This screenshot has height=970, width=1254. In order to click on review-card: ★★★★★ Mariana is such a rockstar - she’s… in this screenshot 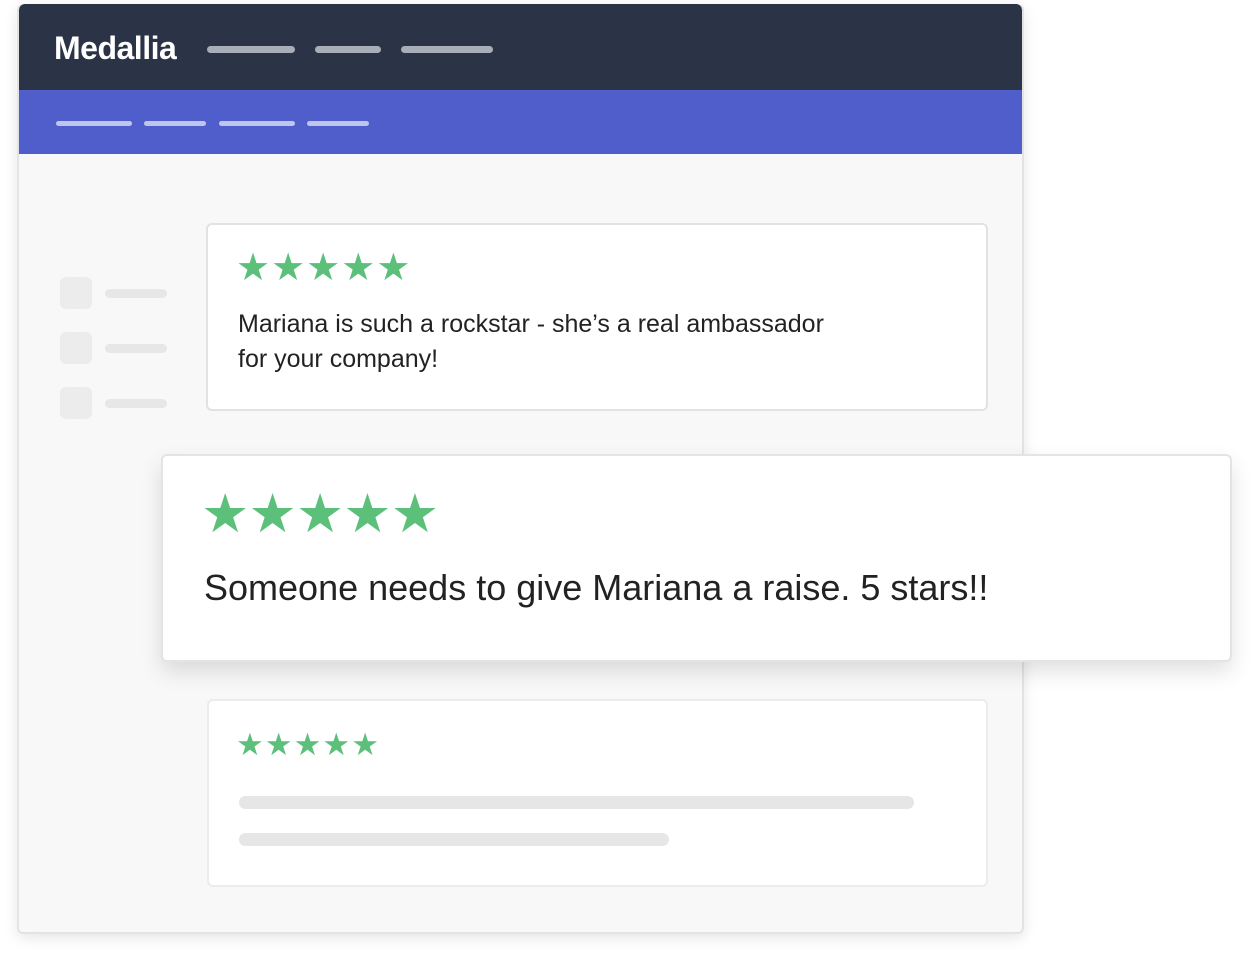, I will do `click(597, 317)`.